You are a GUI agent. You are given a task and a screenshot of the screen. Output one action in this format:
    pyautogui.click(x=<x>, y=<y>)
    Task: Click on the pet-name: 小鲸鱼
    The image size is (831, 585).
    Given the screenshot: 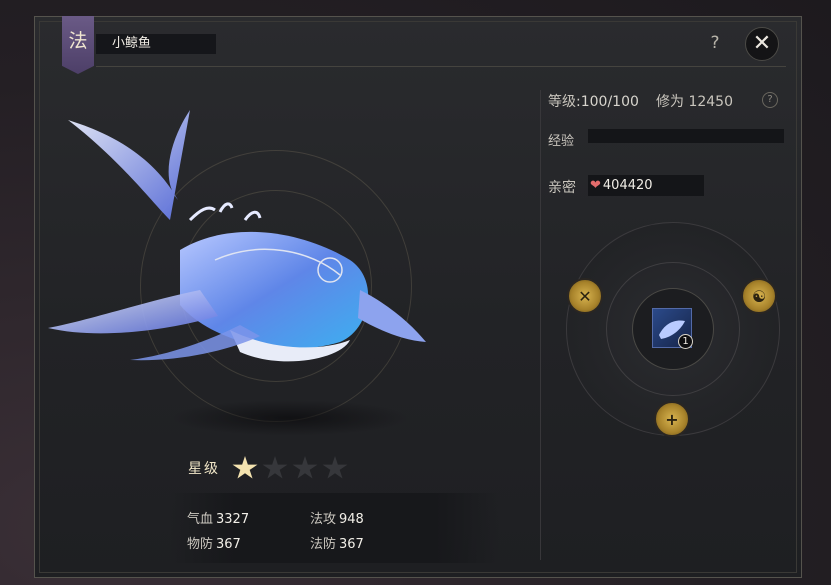 What is the action you would take?
    pyautogui.click(x=156, y=44)
    